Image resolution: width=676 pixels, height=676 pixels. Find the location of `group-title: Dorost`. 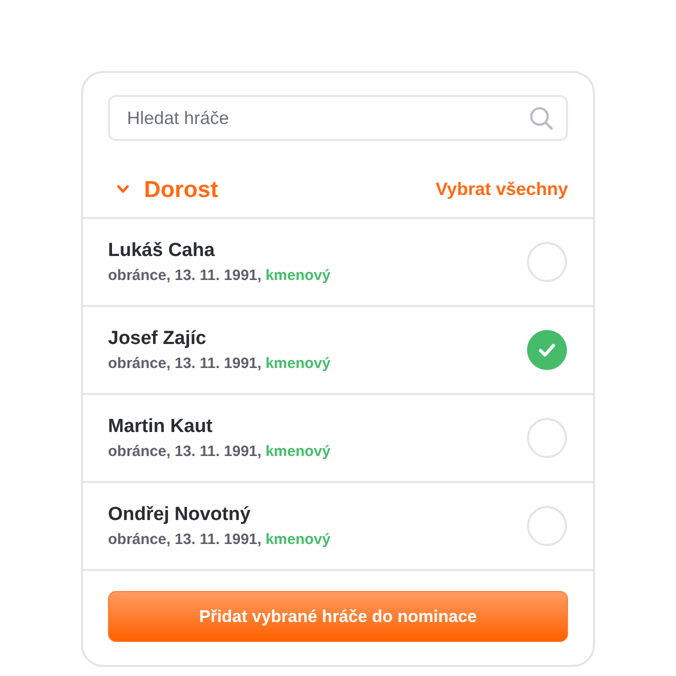

group-title: Dorost is located at coordinates (181, 189).